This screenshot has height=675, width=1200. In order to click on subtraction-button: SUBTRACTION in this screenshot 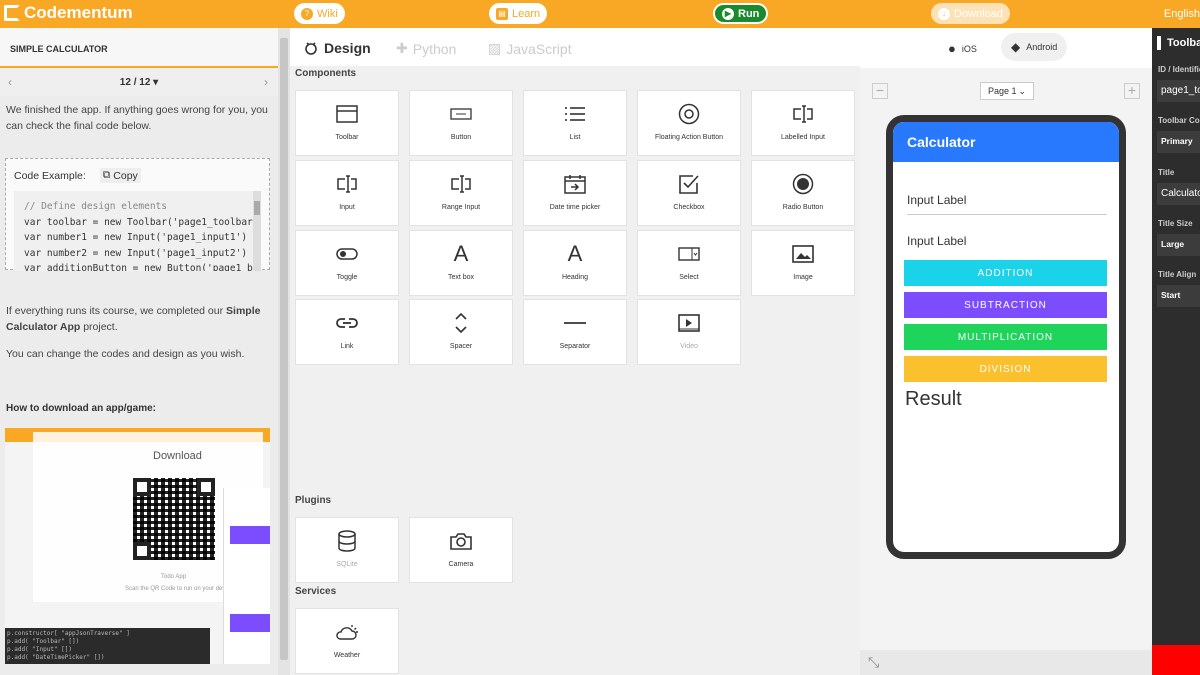, I will do `click(1005, 305)`.